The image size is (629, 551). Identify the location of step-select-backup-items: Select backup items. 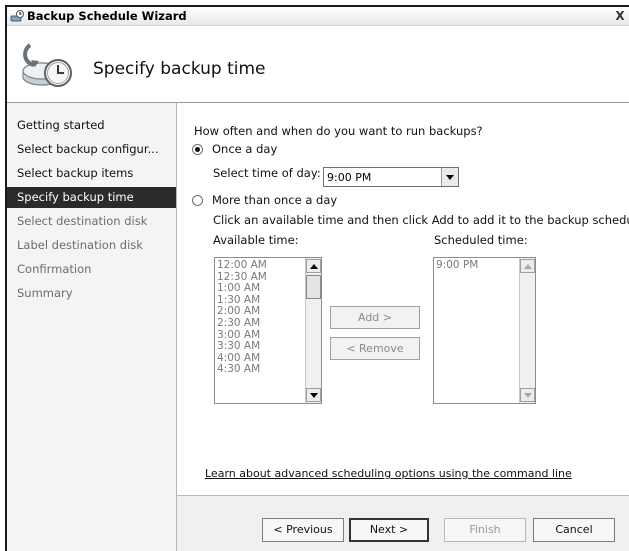
(91, 173).